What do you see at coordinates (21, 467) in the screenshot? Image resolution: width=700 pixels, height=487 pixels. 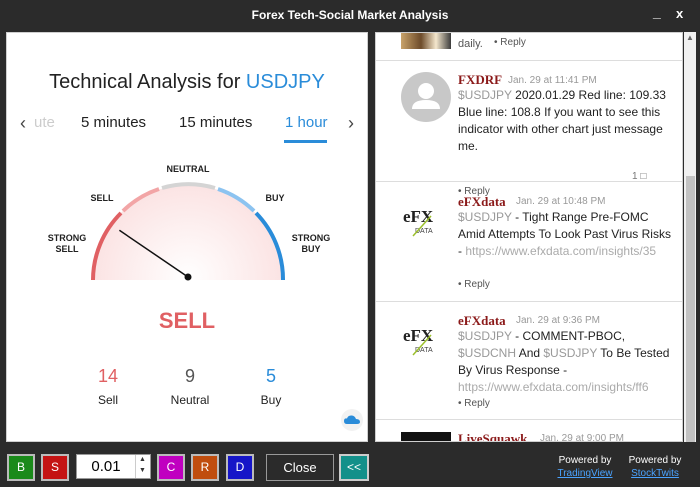 I see `buy-button: B` at bounding box center [21, 467].